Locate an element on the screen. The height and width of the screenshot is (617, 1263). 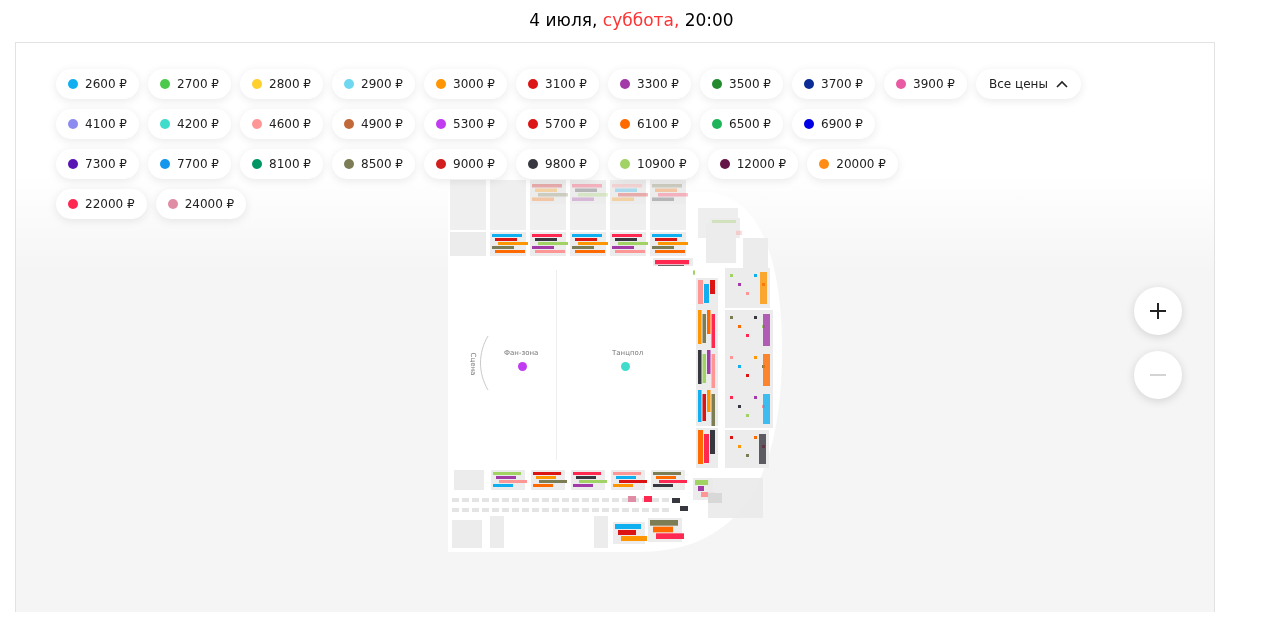
price-filter-chip: 2700 ₽ is located at coordinates (189, 84).